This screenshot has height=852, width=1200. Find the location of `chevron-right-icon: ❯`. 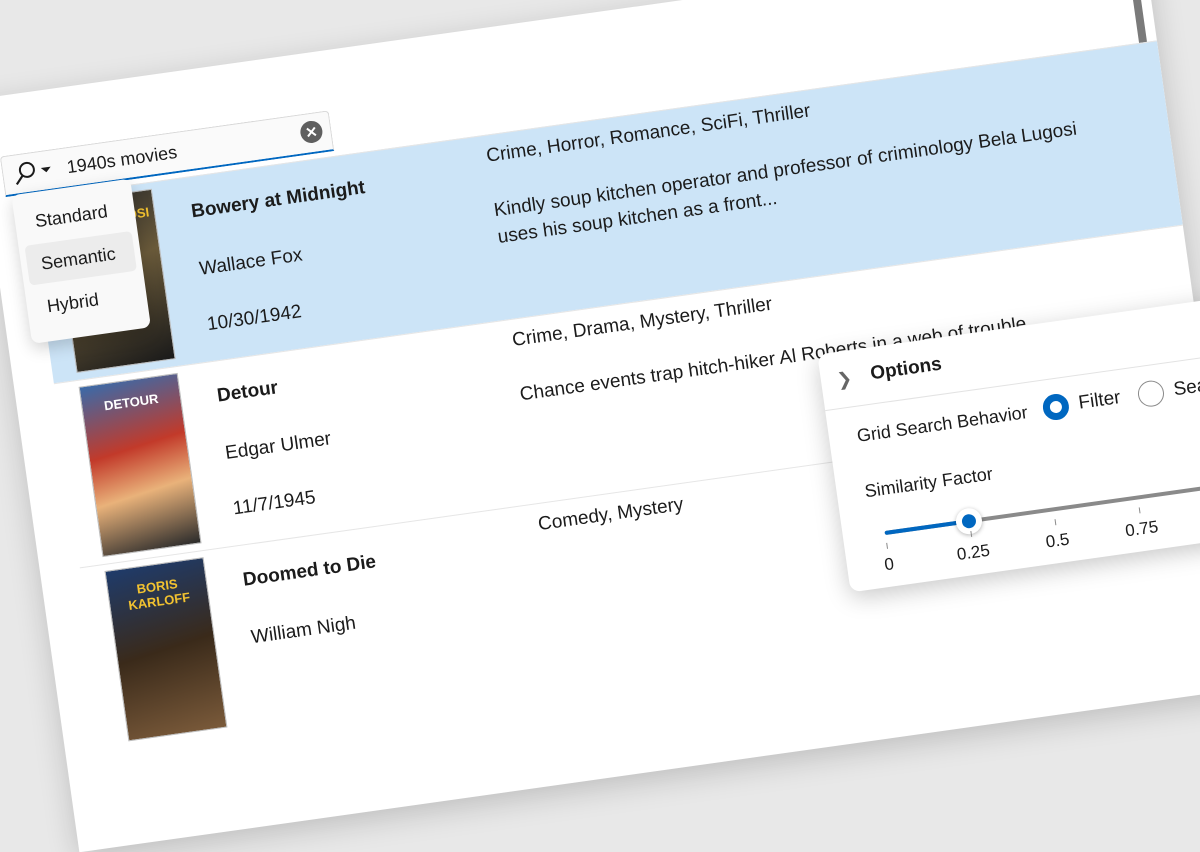

chevron-right-icon: ❯ is located at coordinates (845, 379).